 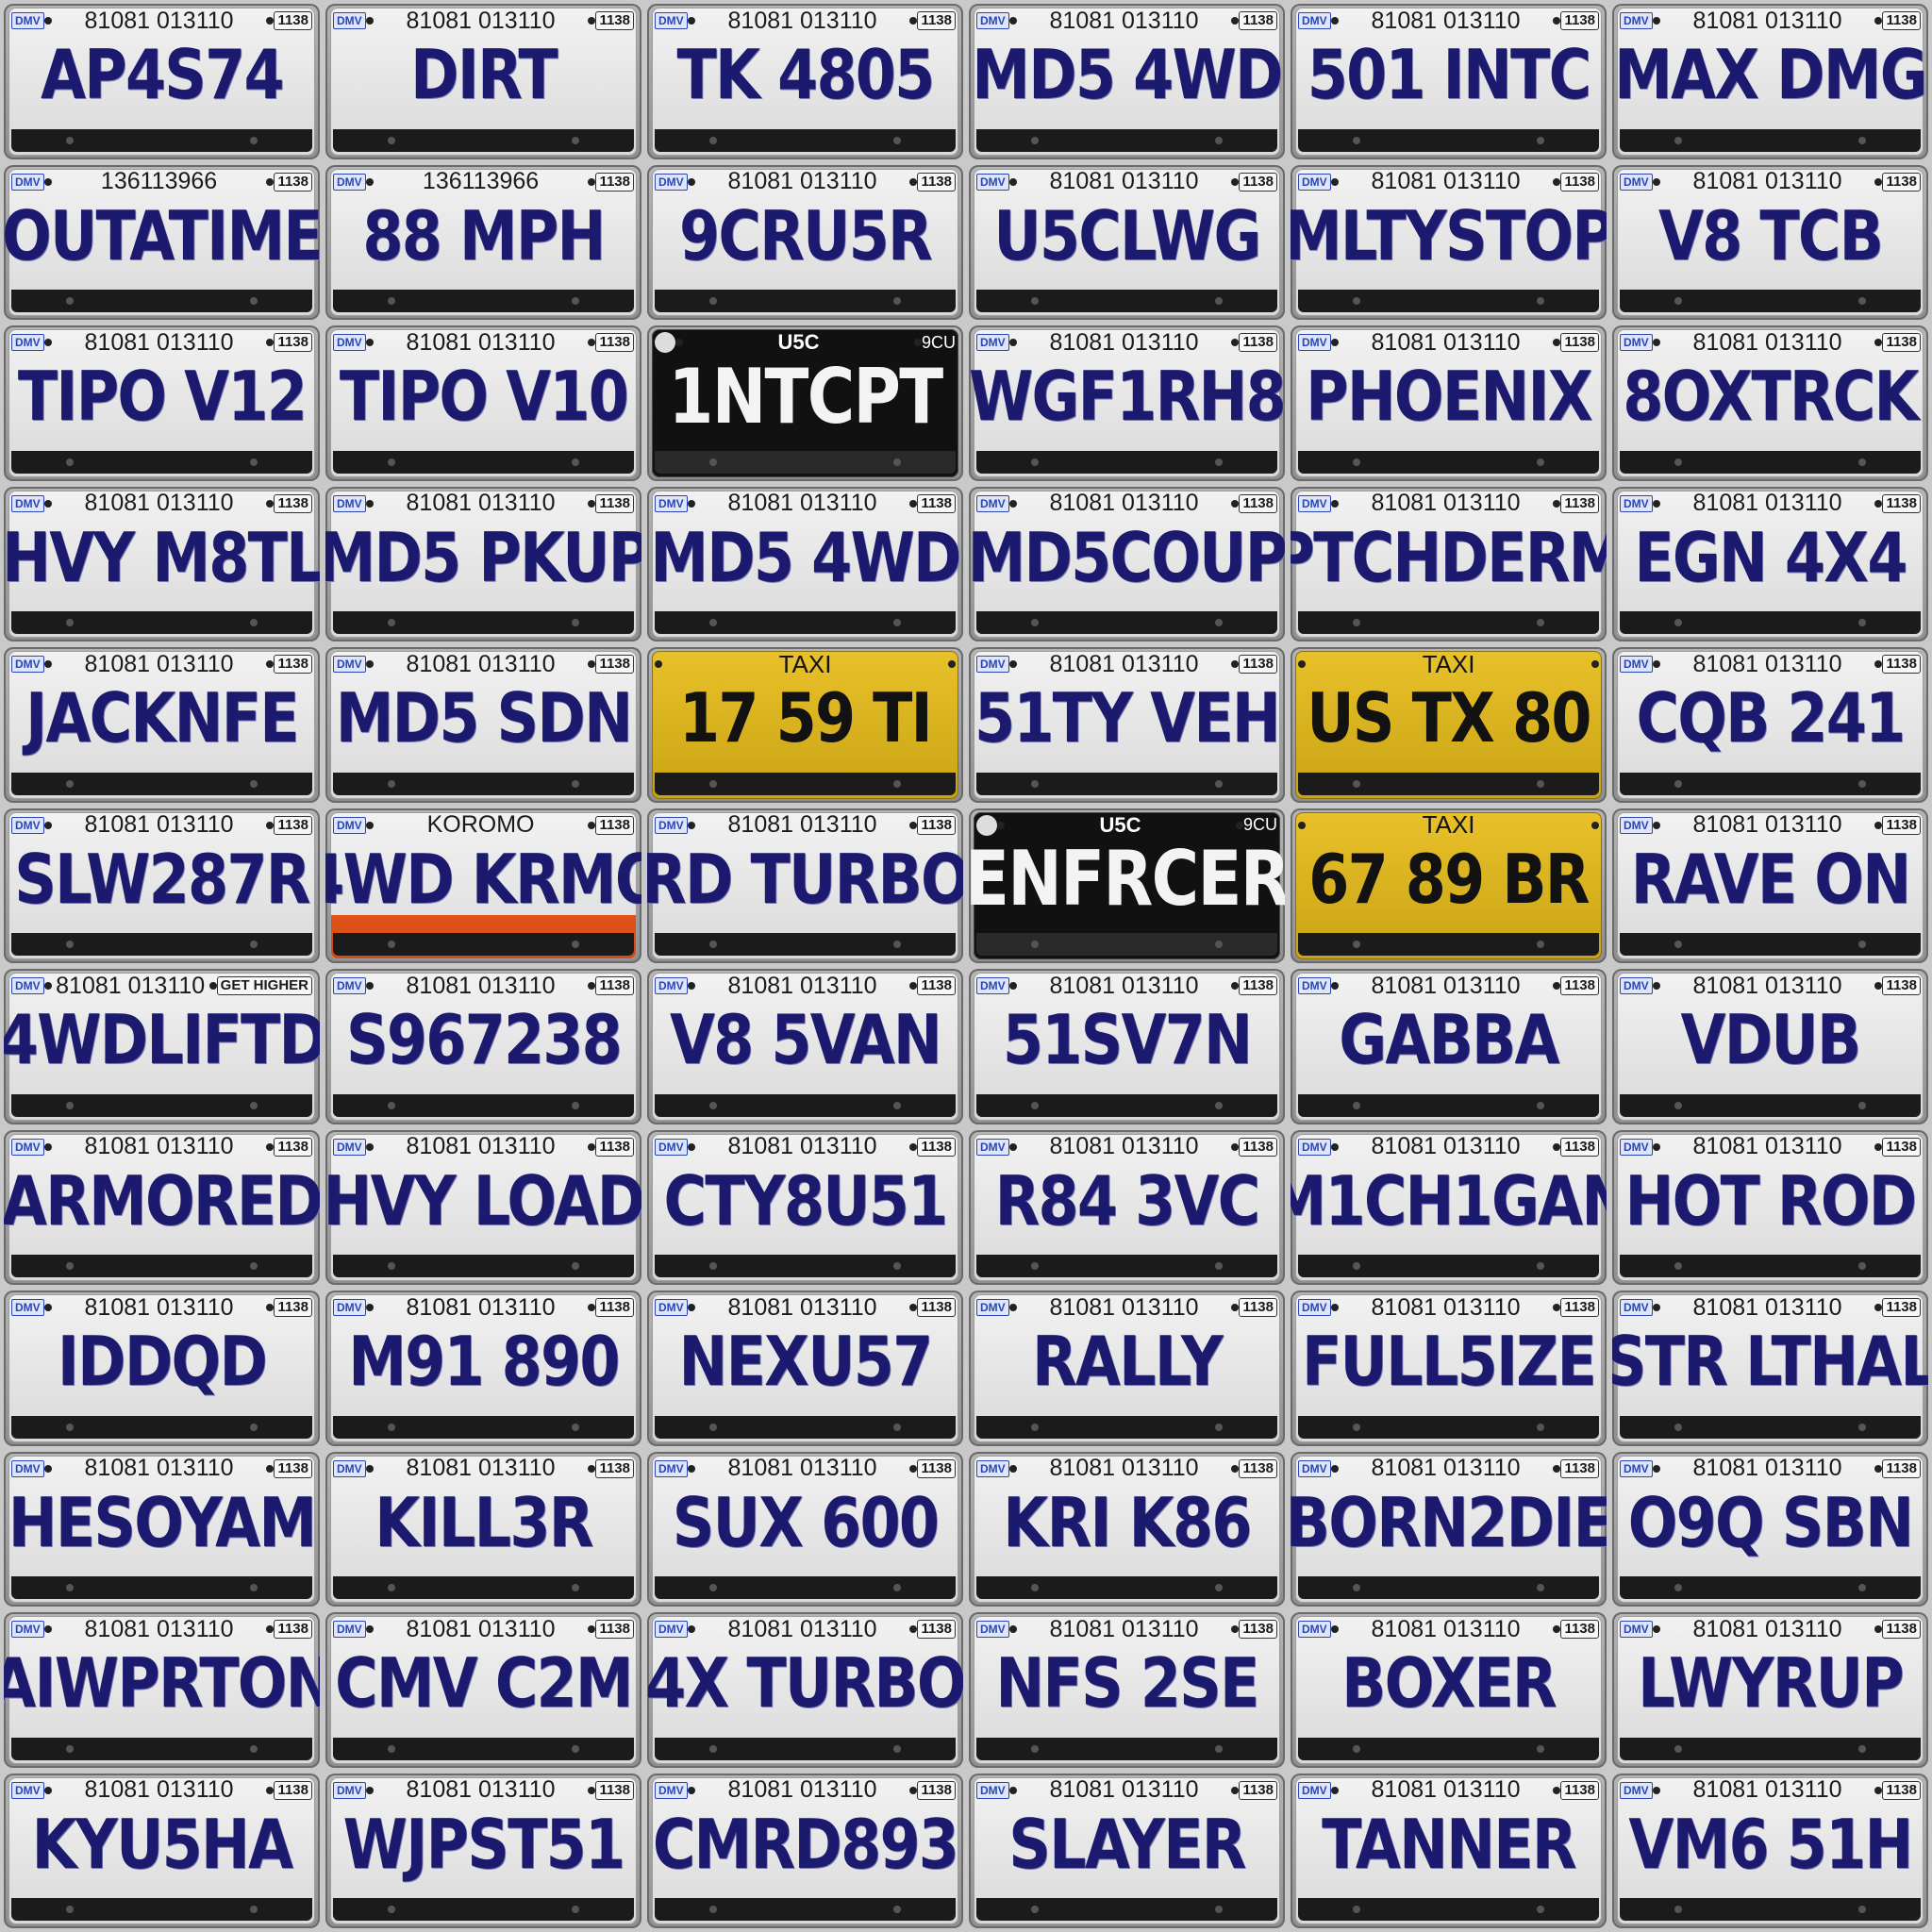 What do you see at coordinates (483, 1207) in the screenshot?
I see `license-plate: DMV 81081 013110 1138 HVY LOAD` at bounding box center [483, 1207].